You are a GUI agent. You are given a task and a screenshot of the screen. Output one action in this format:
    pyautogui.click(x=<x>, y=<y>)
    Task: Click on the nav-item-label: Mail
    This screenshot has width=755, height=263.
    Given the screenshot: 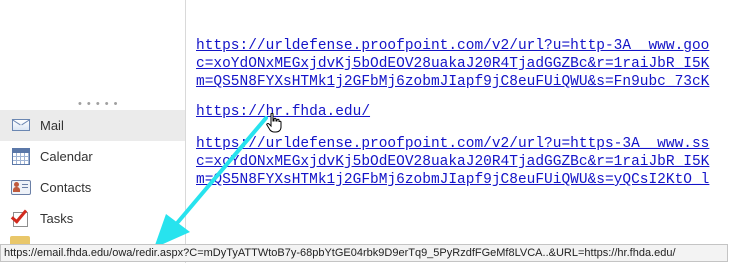 What is the action you would take?
    pyautogui.click(x=52, y=125)
    